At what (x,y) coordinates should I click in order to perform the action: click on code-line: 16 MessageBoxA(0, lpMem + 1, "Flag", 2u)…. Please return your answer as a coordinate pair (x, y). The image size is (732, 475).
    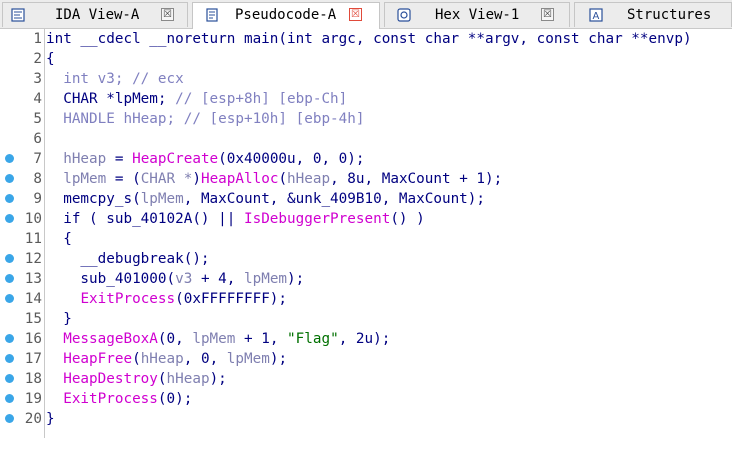
    Looking at the image, I should click on (366, 339).